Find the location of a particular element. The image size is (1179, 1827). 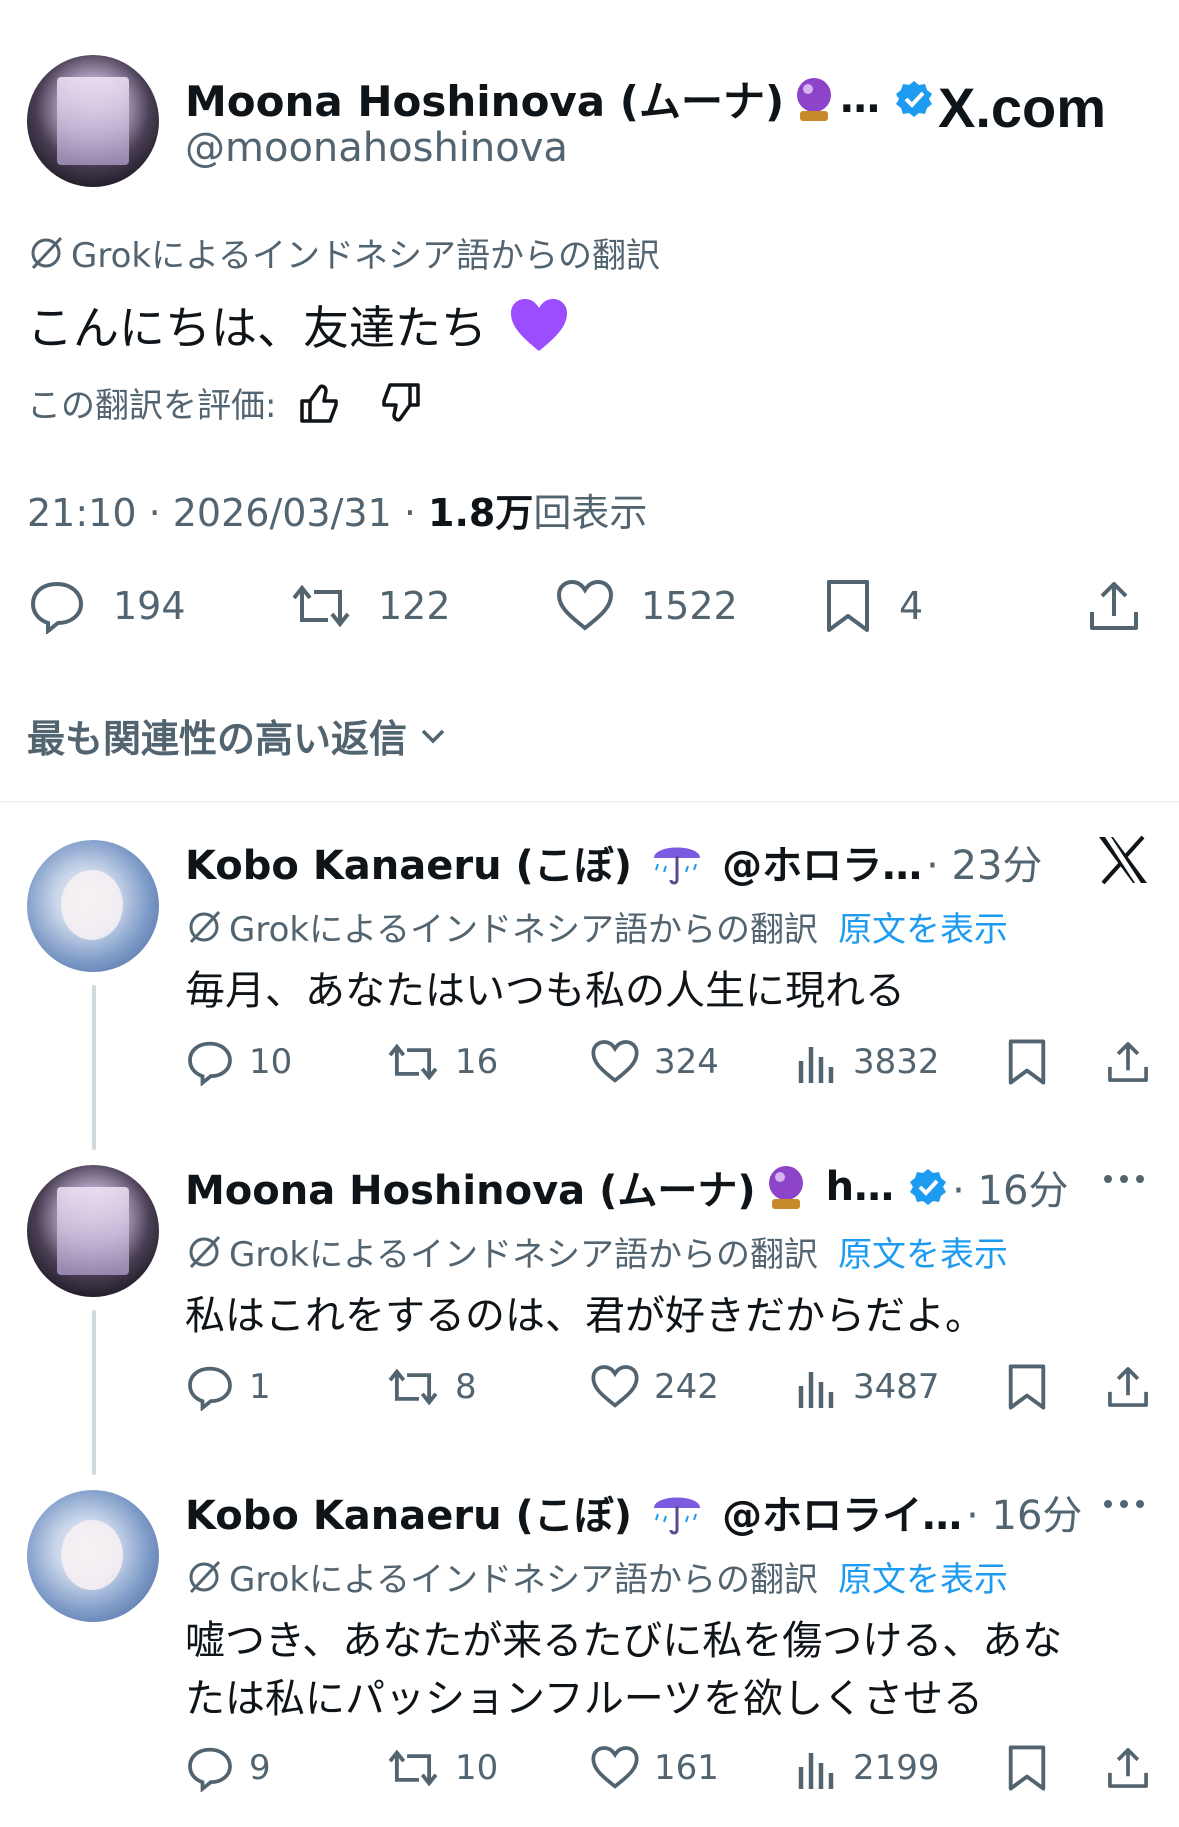

reply-reply-action: 10 is located at coordinates (285, 1062).